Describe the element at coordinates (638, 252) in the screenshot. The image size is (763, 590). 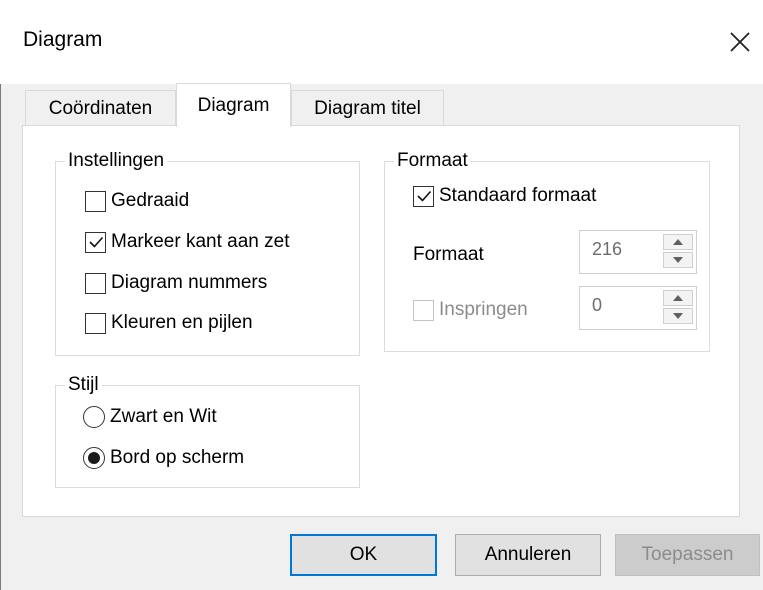
I see `formaat-spinner: 216` at that location.